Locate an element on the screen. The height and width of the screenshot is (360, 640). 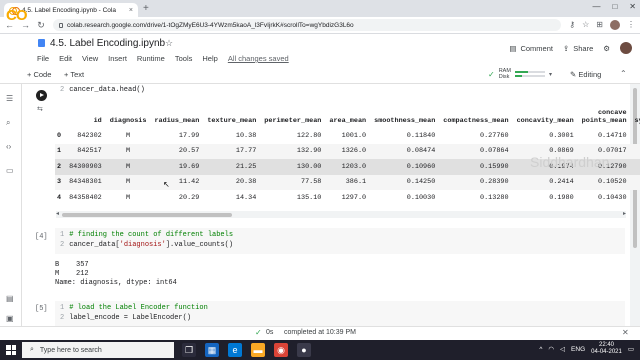
table-cell: 842302 is located at coordinates (89, 135).